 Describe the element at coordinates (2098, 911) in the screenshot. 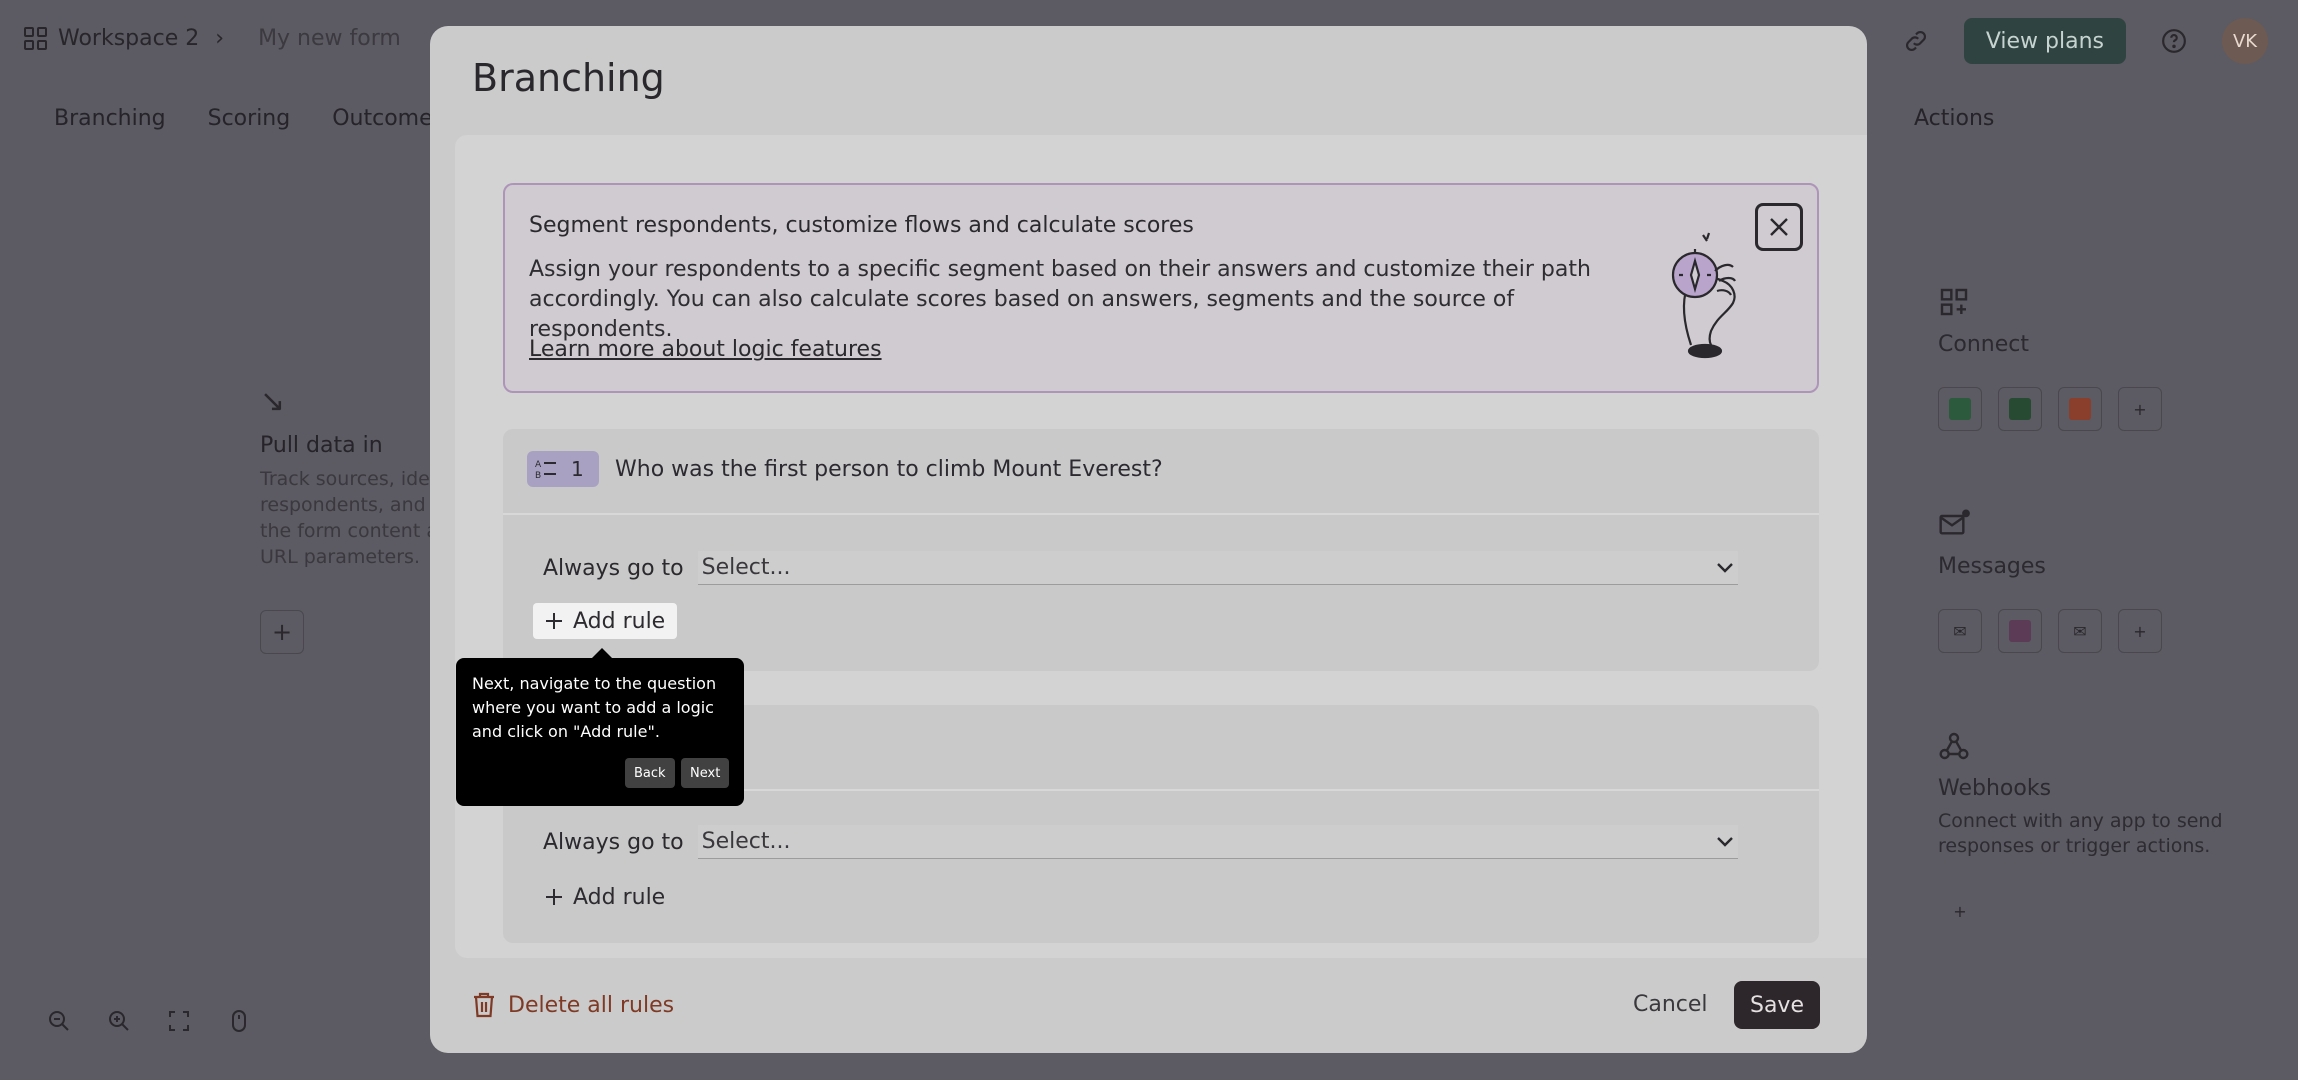

I see `webhooks-actions: +` at that location.